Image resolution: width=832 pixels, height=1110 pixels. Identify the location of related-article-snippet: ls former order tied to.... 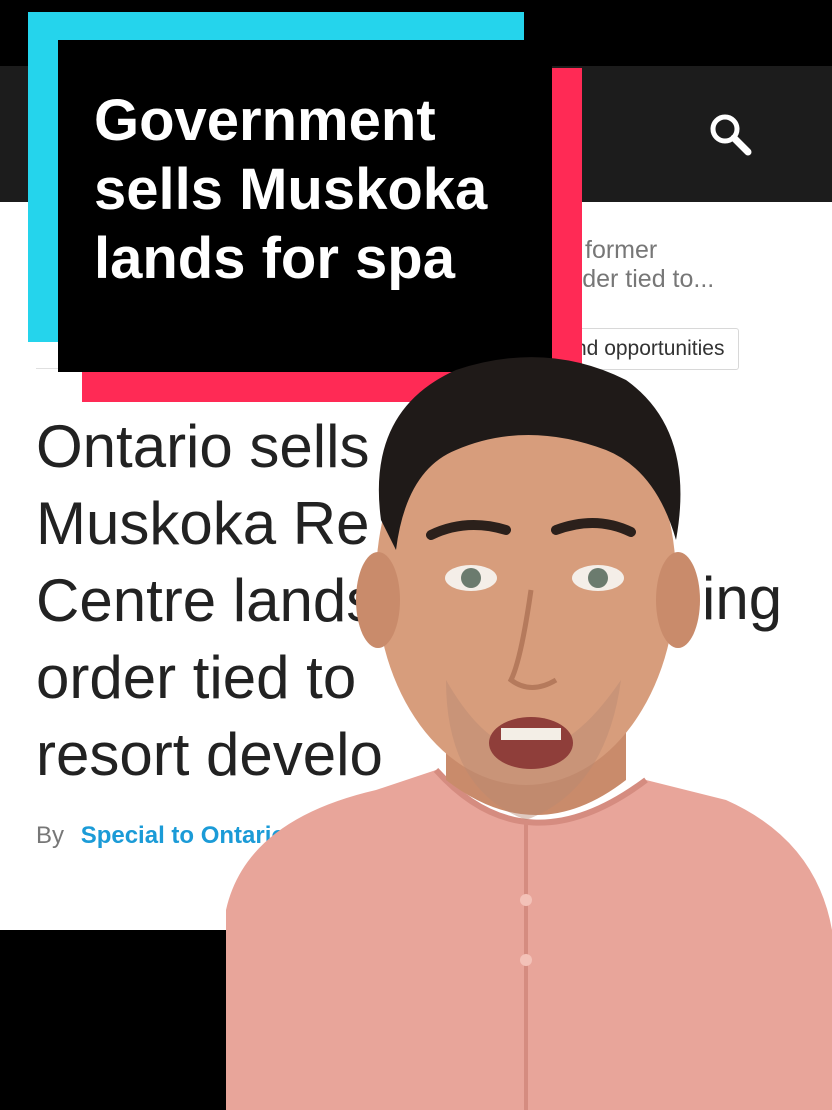
(695, 265).